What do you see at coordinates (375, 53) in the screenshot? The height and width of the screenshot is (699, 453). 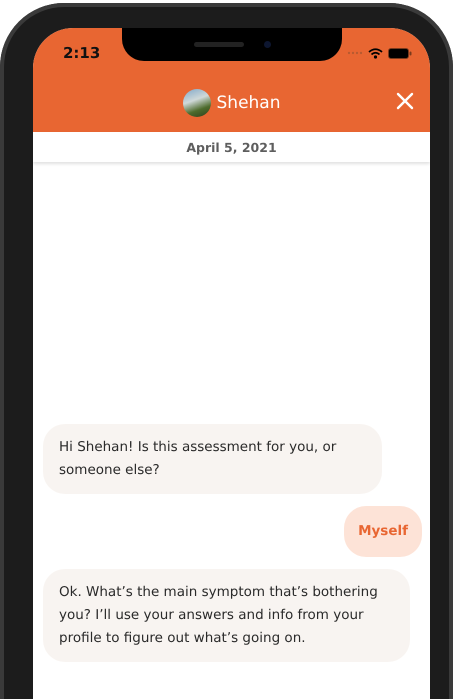 I see `wifi-icon` at bounding box center [375, 53].